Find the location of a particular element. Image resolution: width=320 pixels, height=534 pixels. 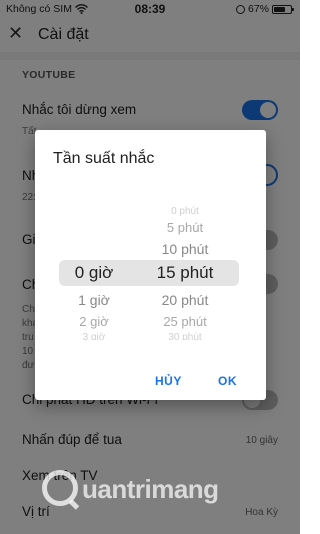

hour-option: 1 giờ is located at coordinates (94, 300).